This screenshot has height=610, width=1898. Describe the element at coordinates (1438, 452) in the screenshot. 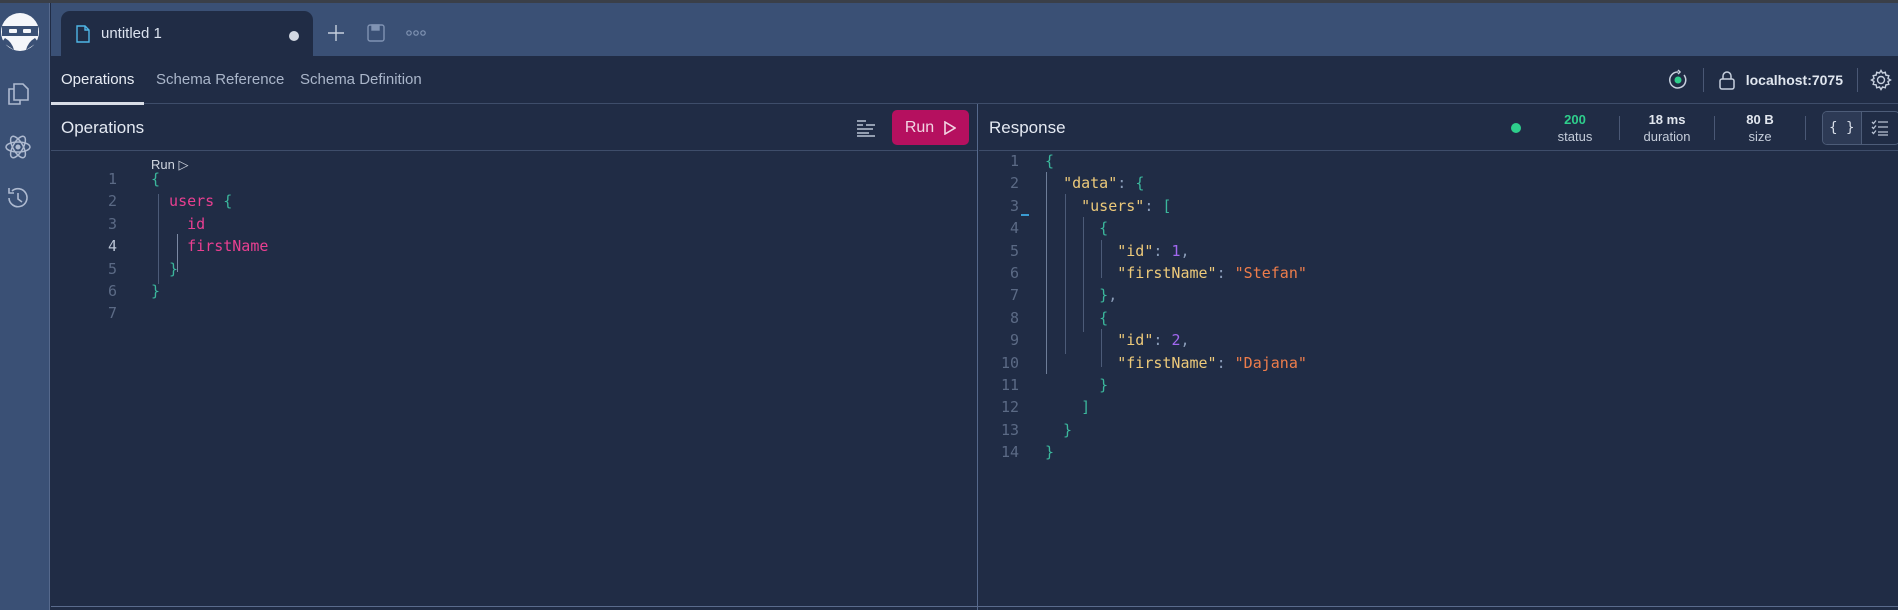

I see `code-line: 14}` at that location.